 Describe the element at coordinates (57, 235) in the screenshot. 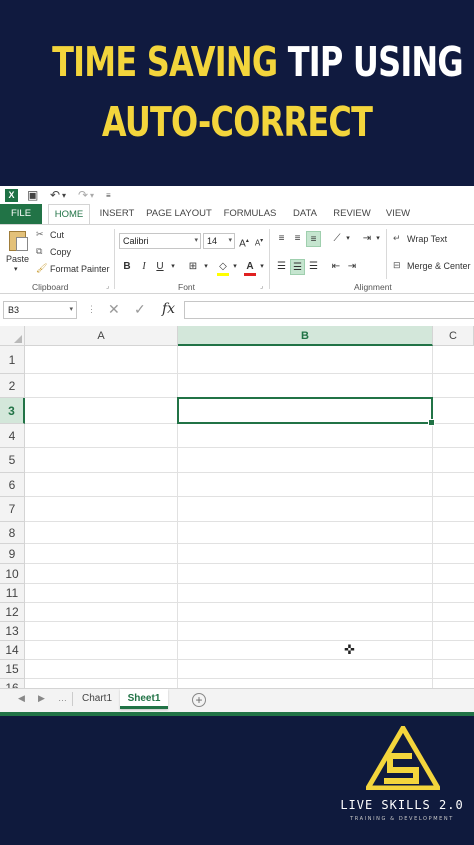

I see `cut-button: Cut` at that location.